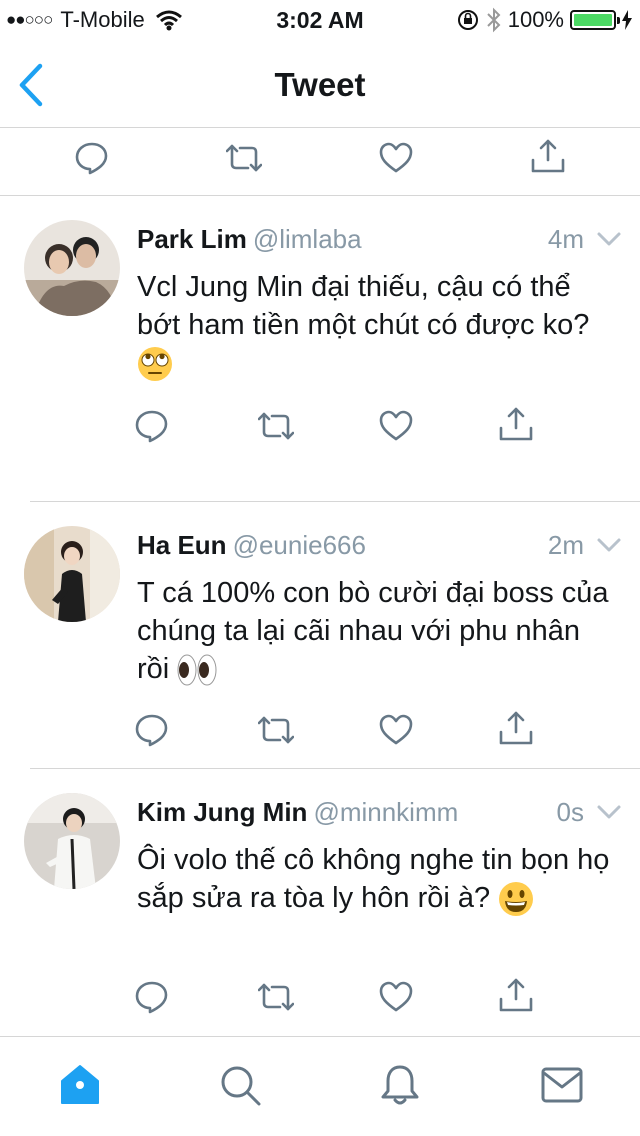  What do you see at coordinates (627, 20) in the screenshot?
I see `charging-icon` at bounding box center [627, 20].